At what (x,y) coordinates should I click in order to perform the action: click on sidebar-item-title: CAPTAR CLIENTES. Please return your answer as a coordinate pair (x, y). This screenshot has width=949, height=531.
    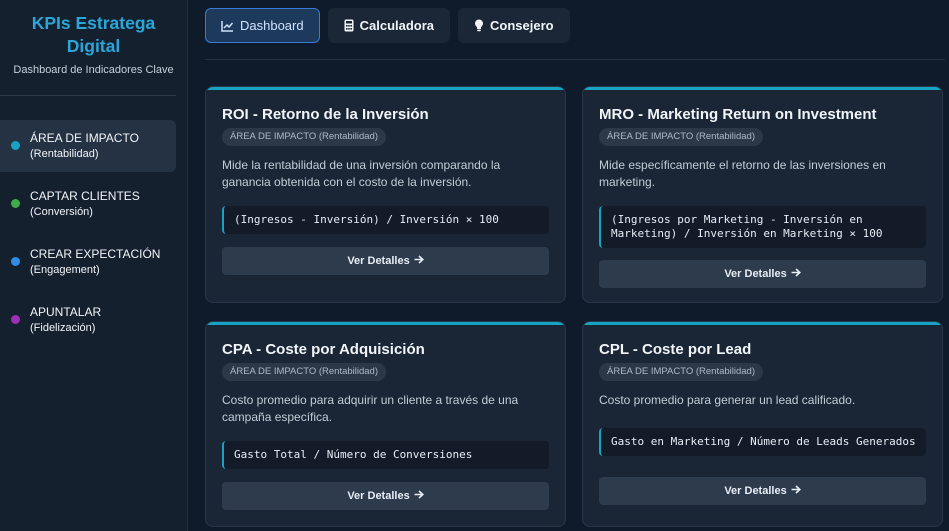
    Looking at the image, I should click on (85, 196).